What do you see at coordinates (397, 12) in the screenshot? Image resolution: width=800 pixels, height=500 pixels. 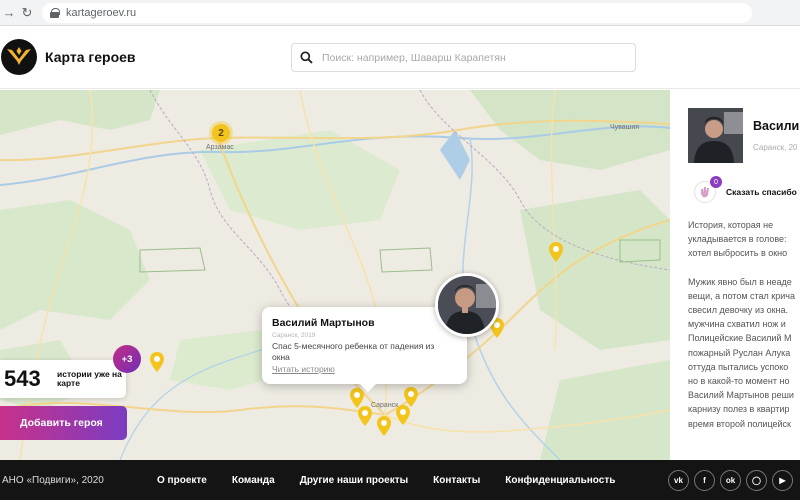 I see `address-bar: kartageroev.ru` at bounding box center [397, 12].